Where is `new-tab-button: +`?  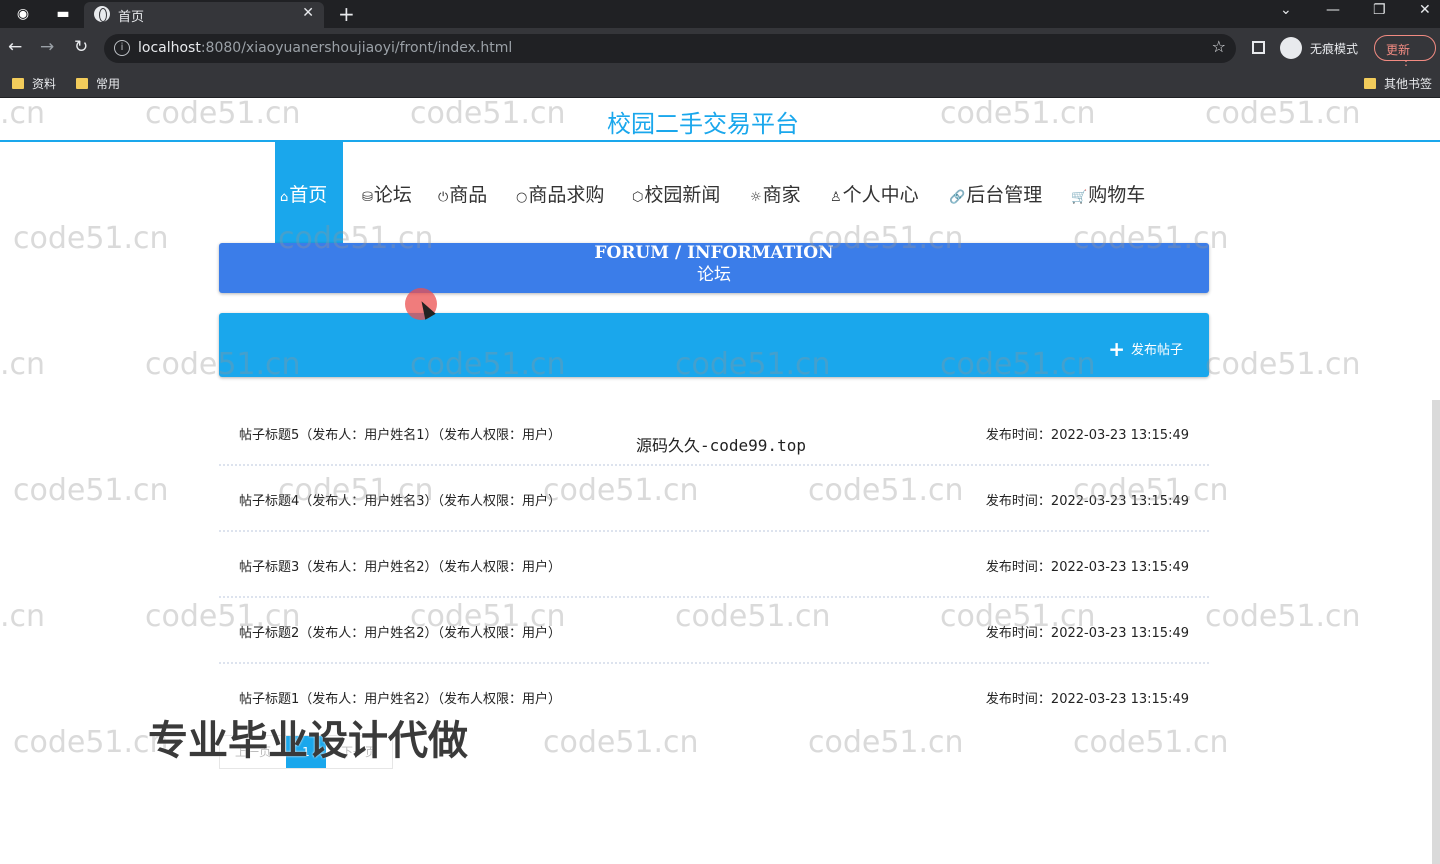 new-tab-button: + is located at coordinates (346, 14).